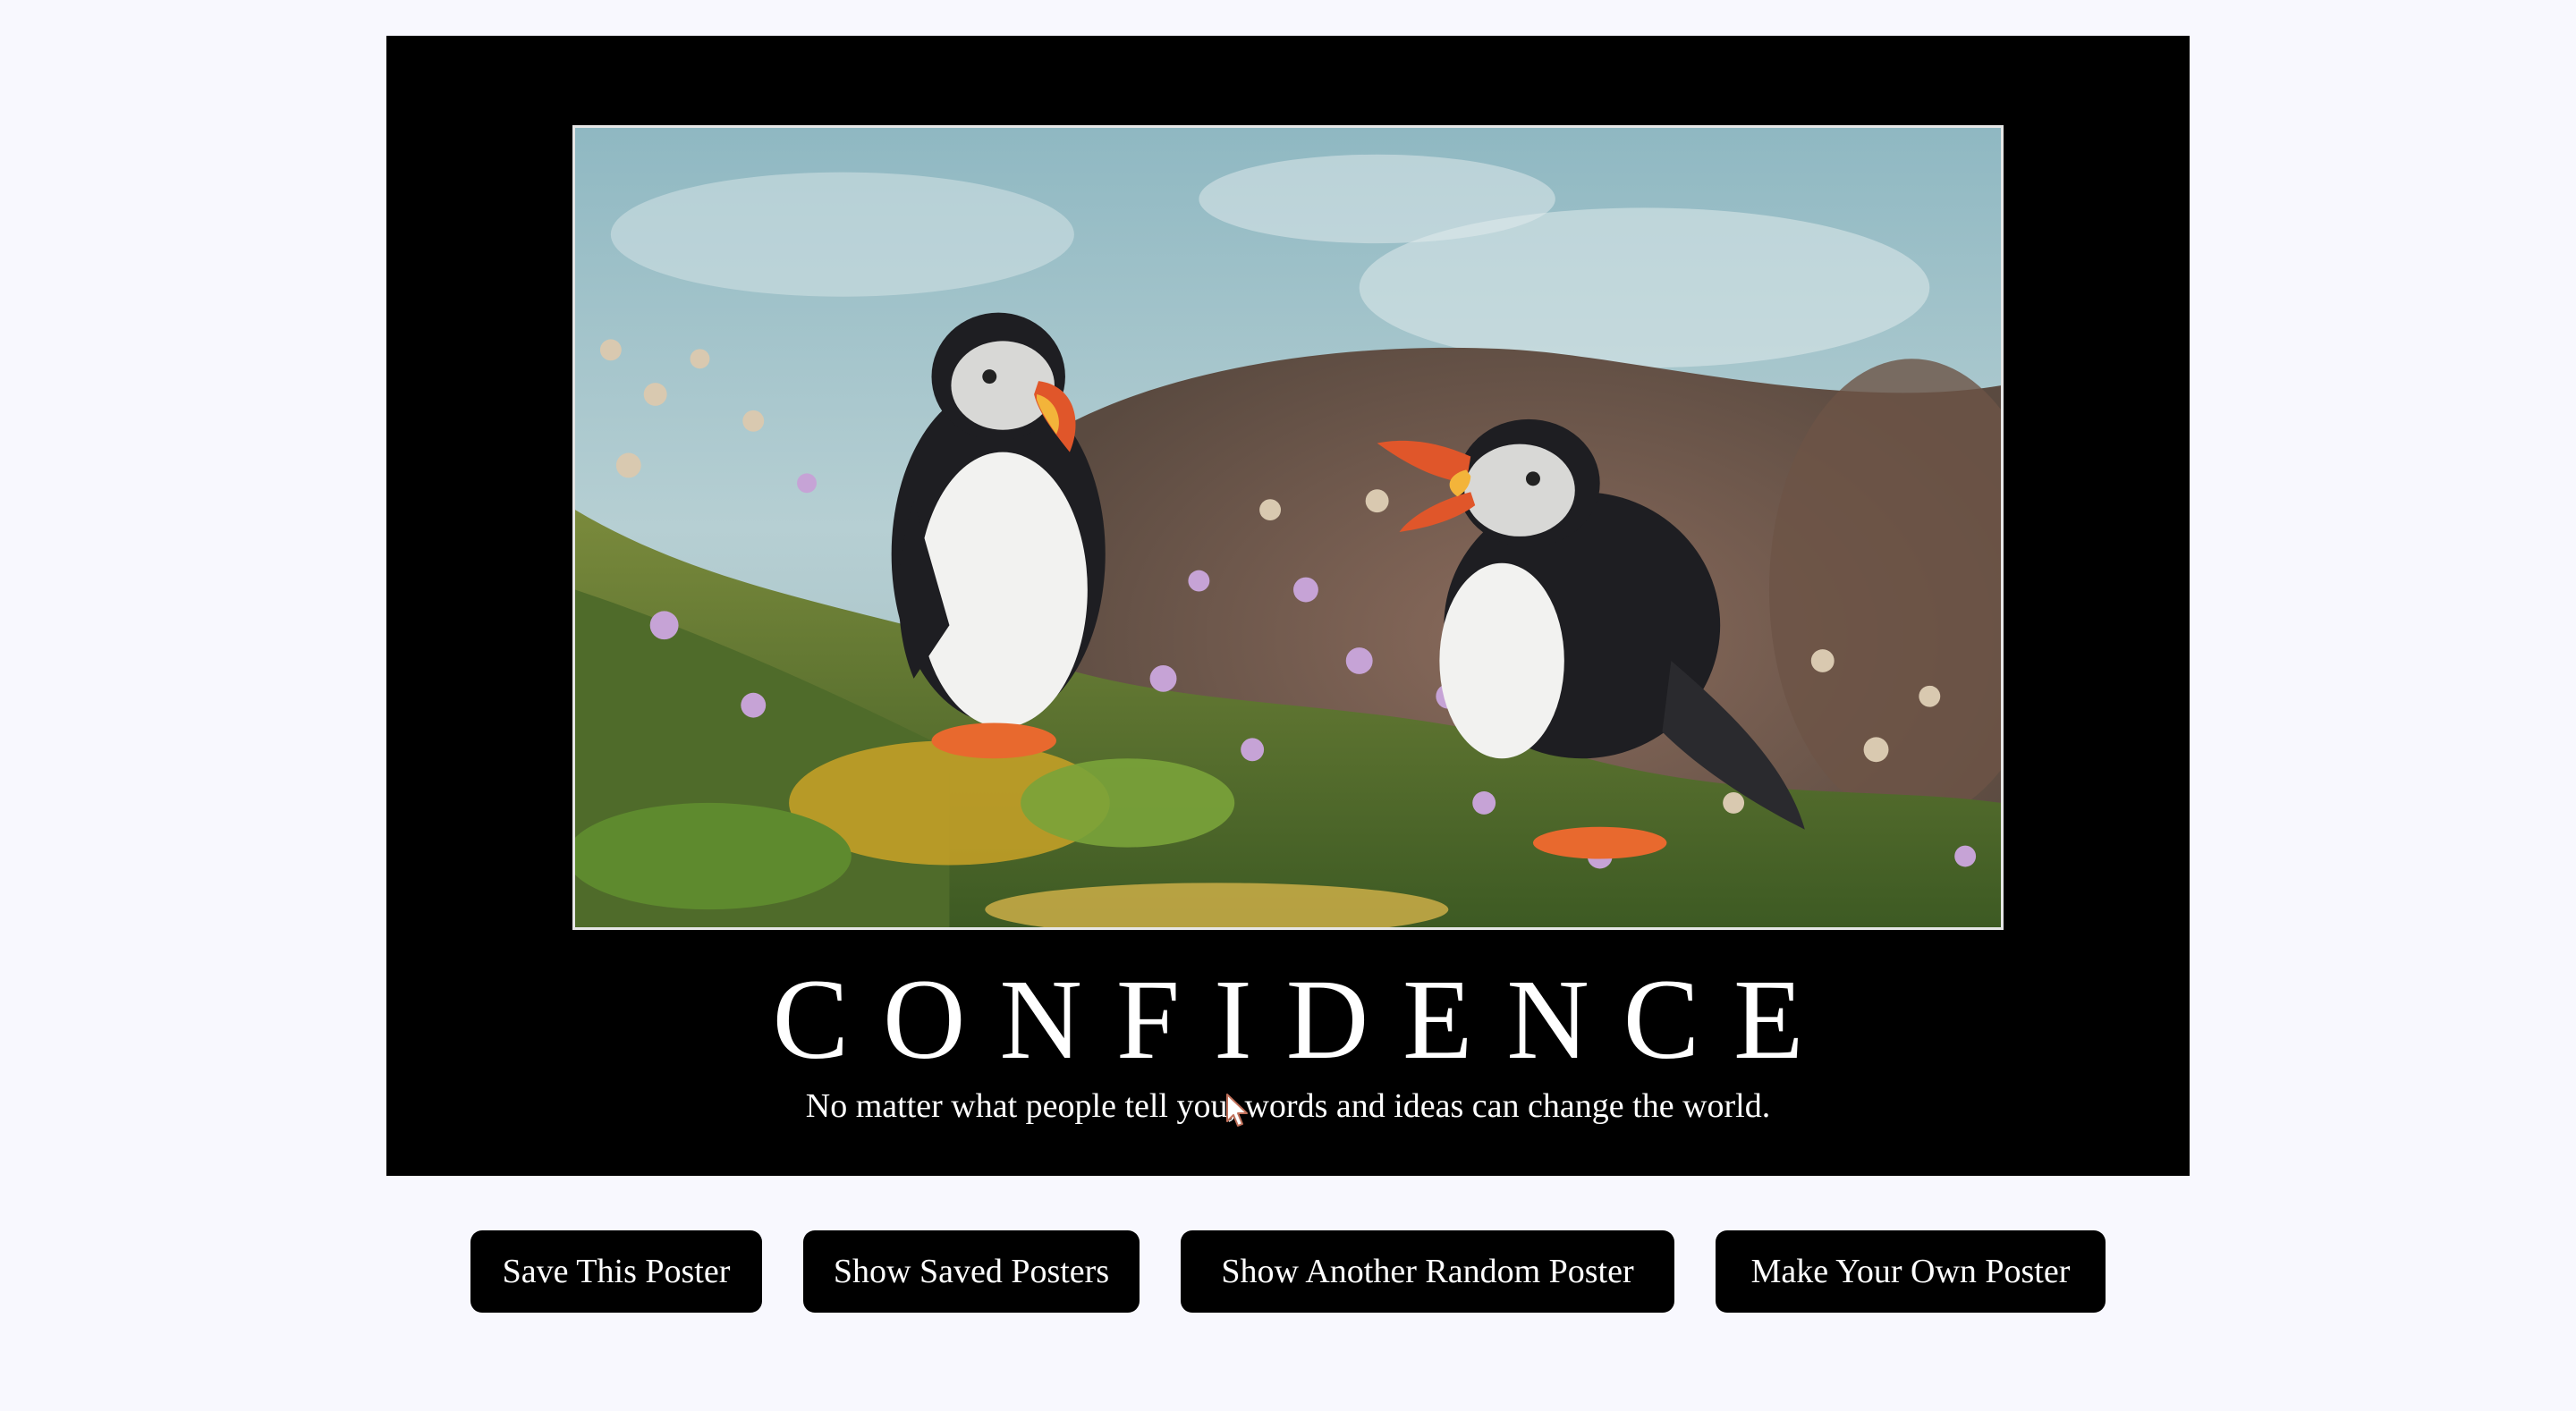  What do you see at coordinates (1911, 1271) in the screenshot?
I see `make-own-poster-button: Make Your Own Poster` at bounding box center [1911, 1271].